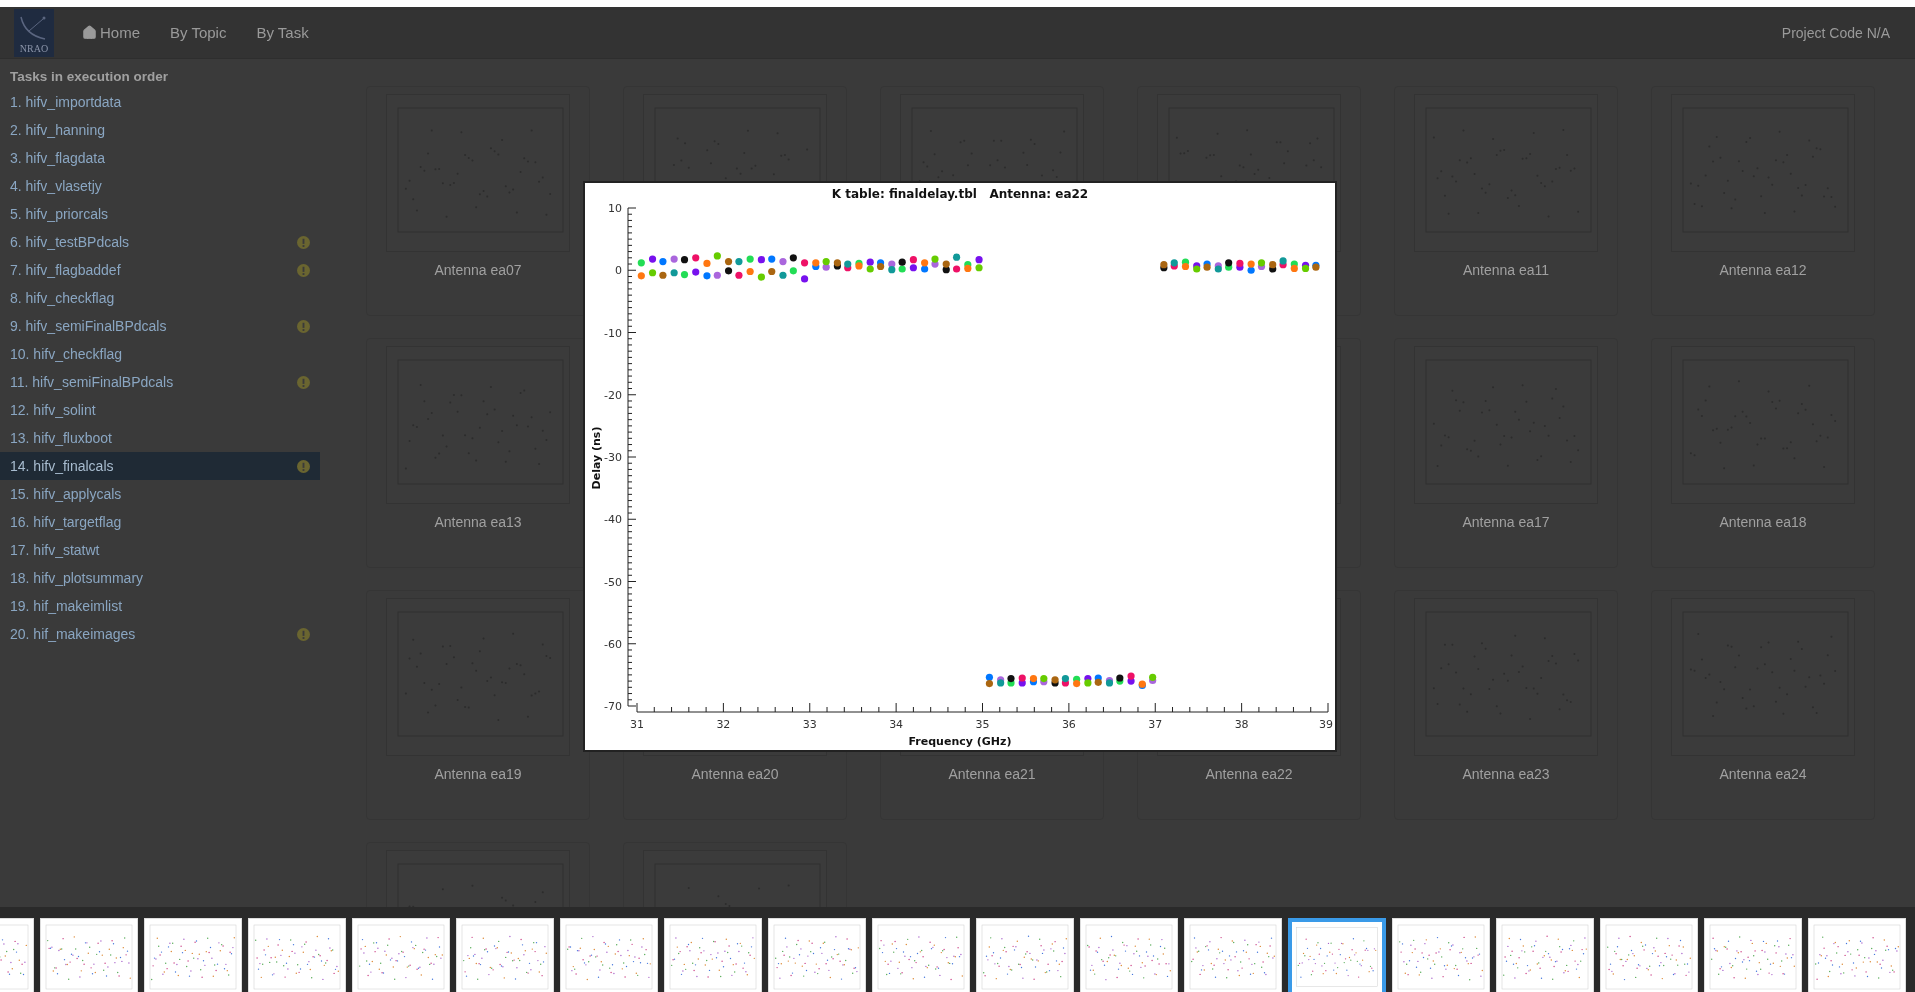  I want to click on x-tick-label: 33, so click(809, 724).